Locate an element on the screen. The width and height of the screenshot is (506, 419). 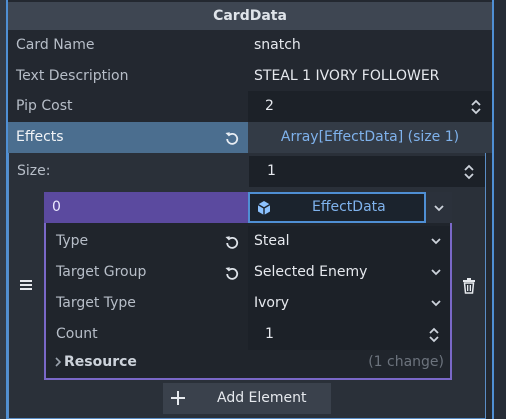
target-group-label: Target Group is located at coordinates (101, 272).